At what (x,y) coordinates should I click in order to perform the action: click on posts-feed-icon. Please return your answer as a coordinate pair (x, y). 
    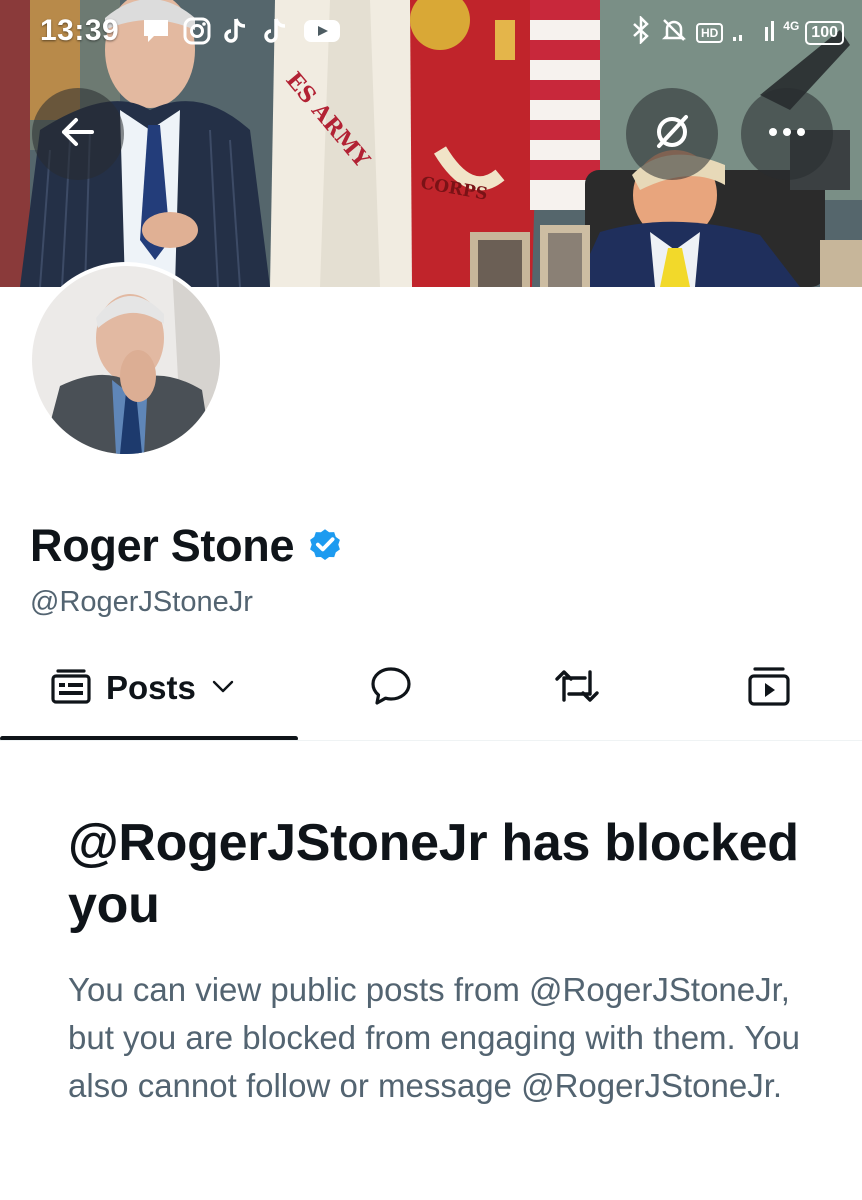
    Looking at the image, I should click on (71, 688).